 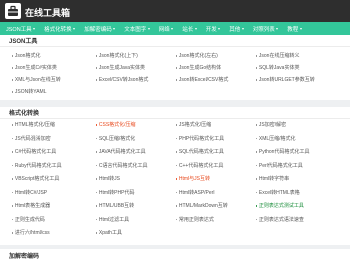 What do you see at coordinates (60, 29) in the screenshot?
I see `nav-item: 格式化转换` at bounding box center [60, 29].